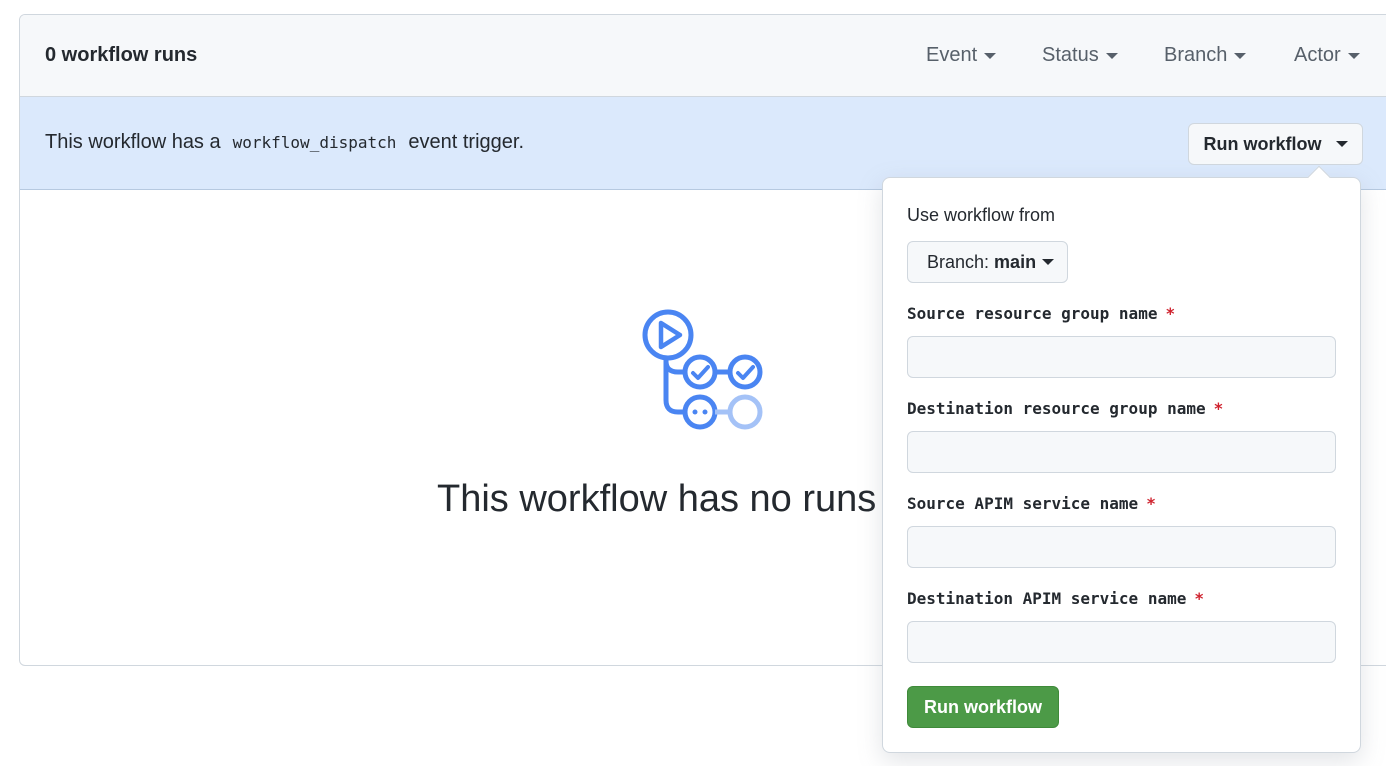 The image size is (1386, 766). I want to click on banner-text-after: event trigger., so click(466, 142).